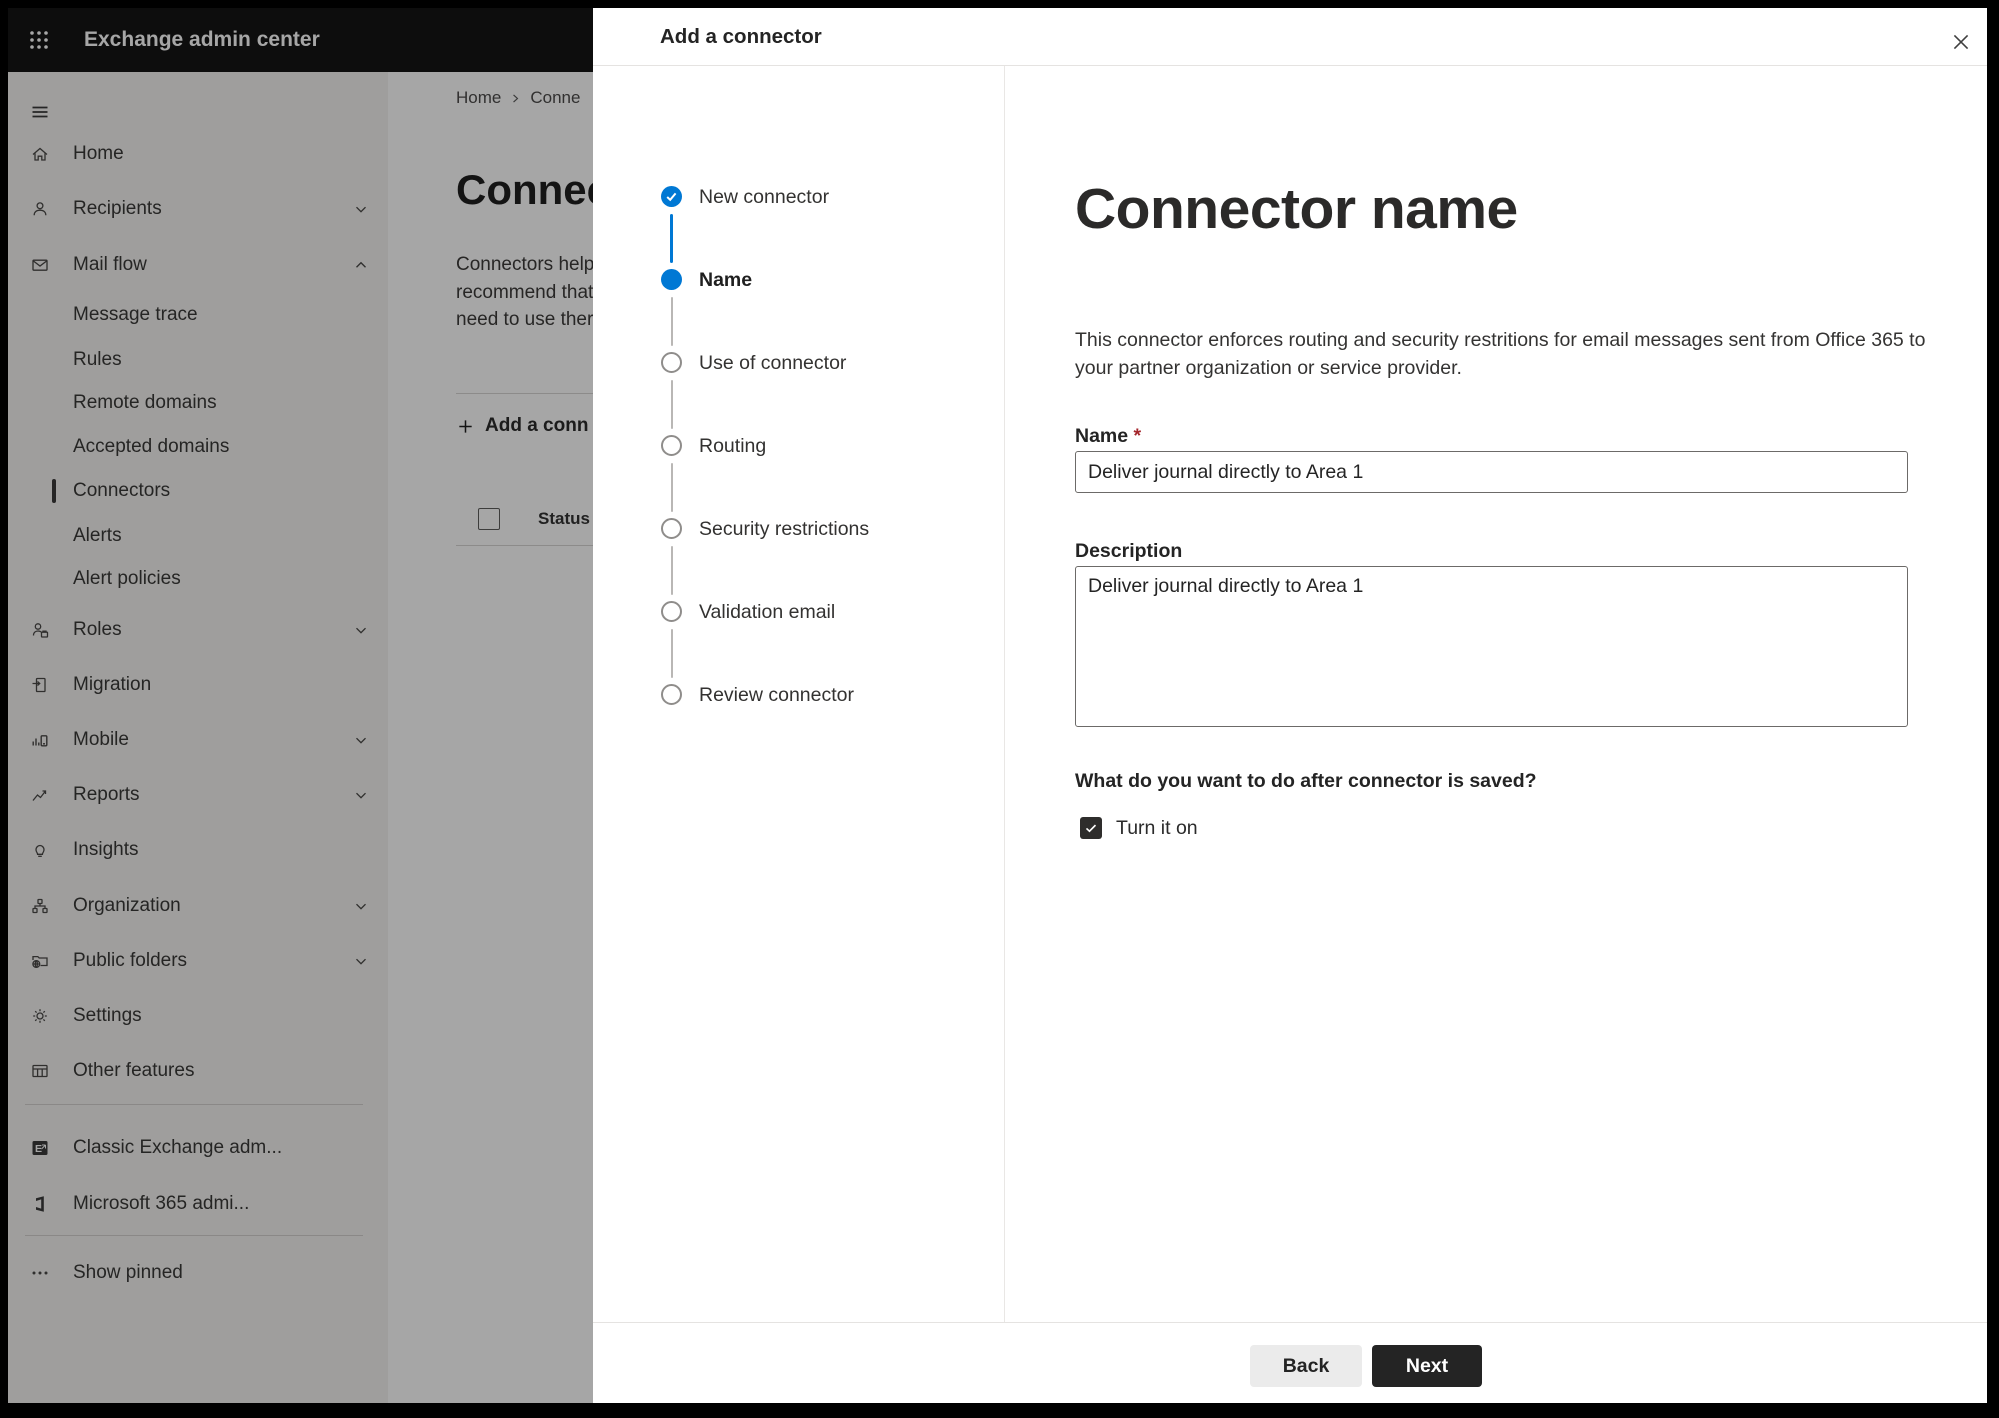  What do you see at coordinates (1961, 42) in the screenshot?
I see `close-icon` at bounding box center [1961, 42].